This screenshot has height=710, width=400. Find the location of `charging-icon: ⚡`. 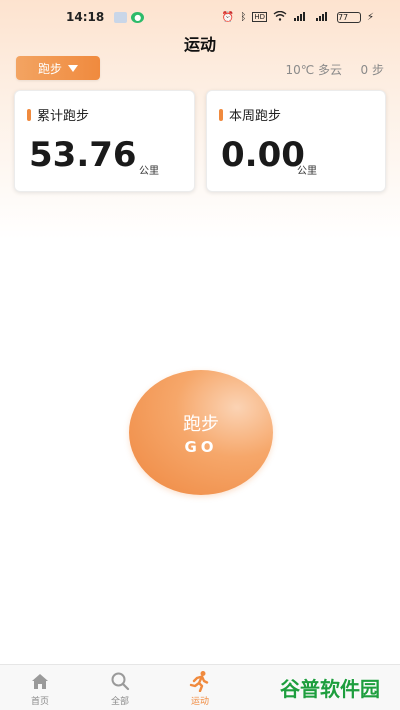

charging-icon: ⚡ is located at coordinates (370, 17).